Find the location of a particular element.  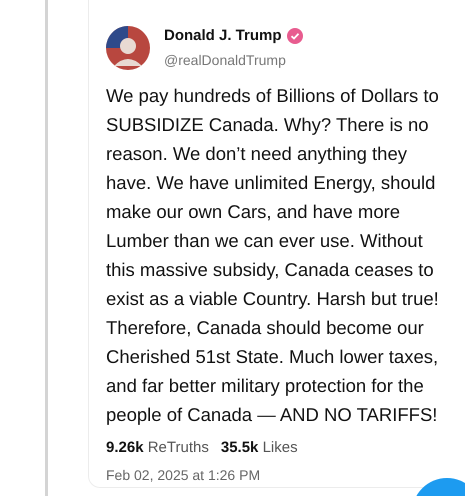

author-handle: @realDonaldTrump is located at coordinates (233, 60).